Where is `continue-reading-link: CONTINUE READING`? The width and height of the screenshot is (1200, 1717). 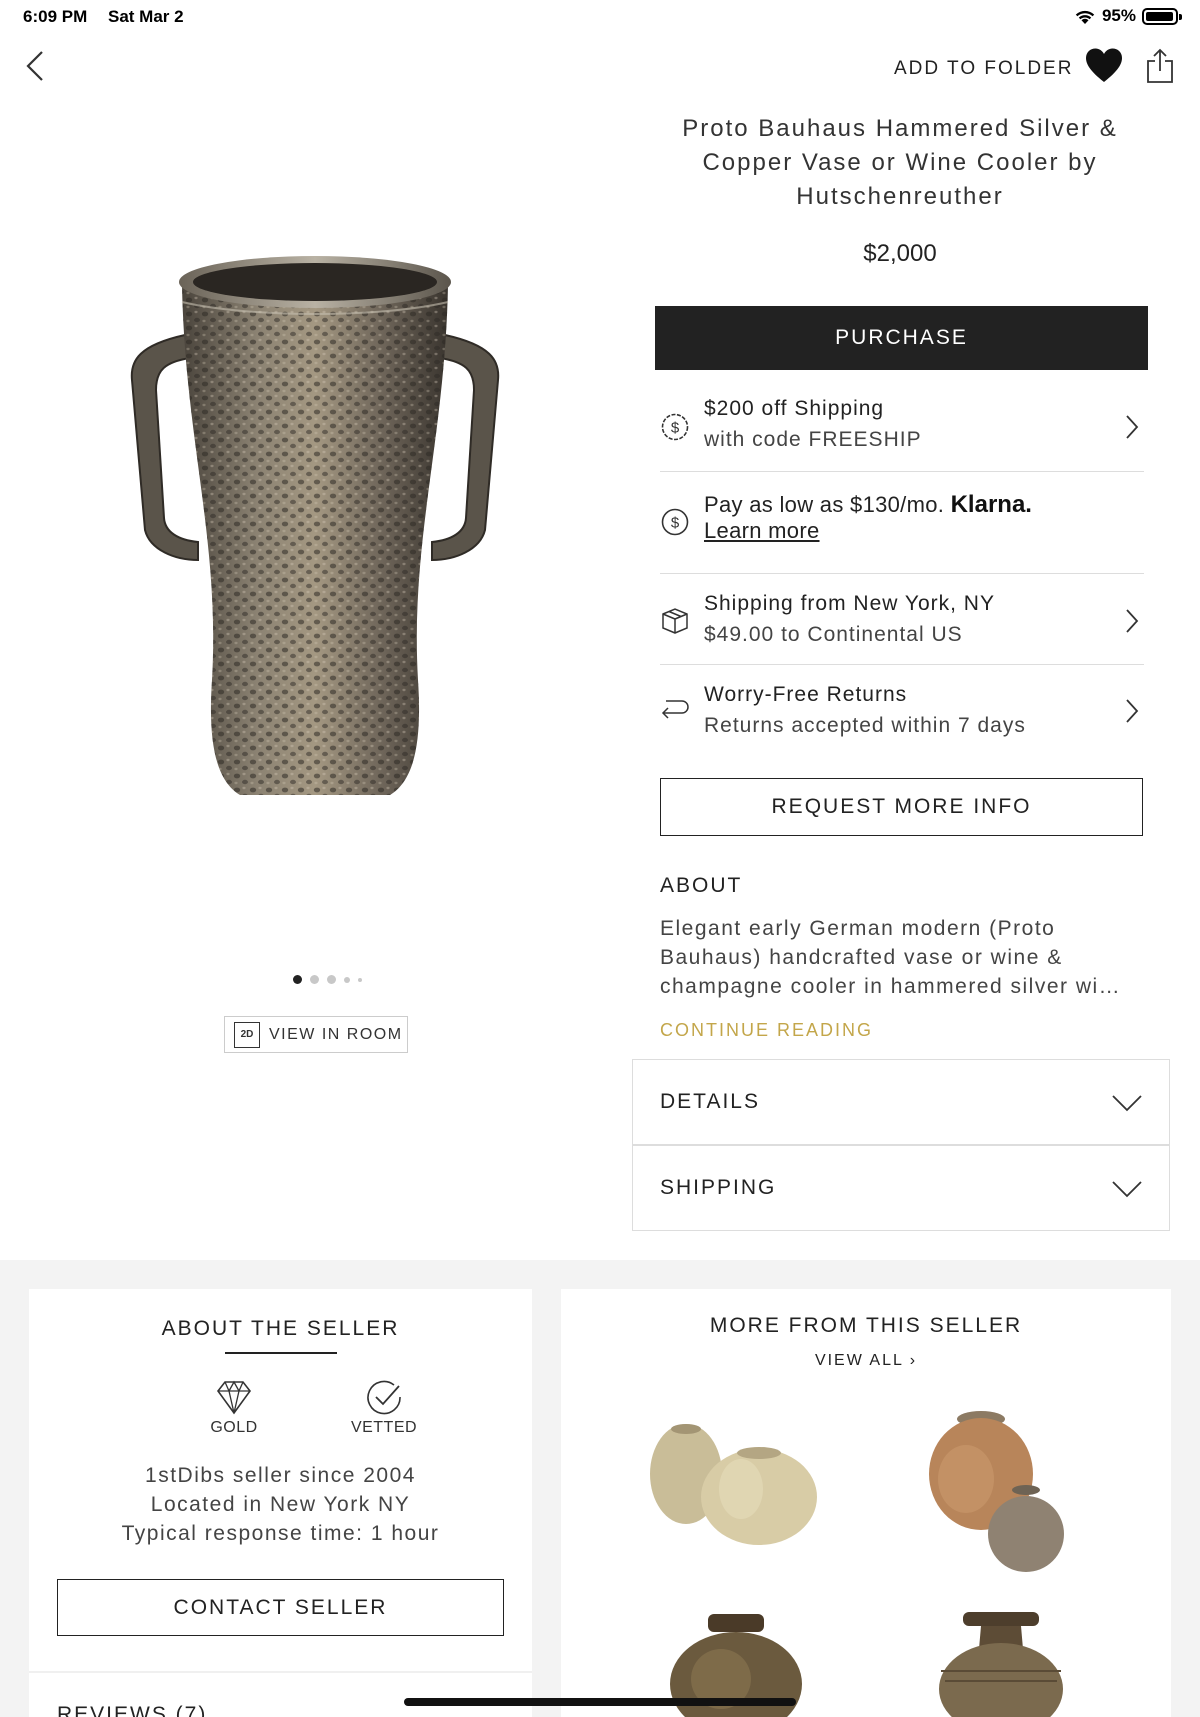
continue-reading-link: CONTINUE READING is located at coordinates (766, 1030).